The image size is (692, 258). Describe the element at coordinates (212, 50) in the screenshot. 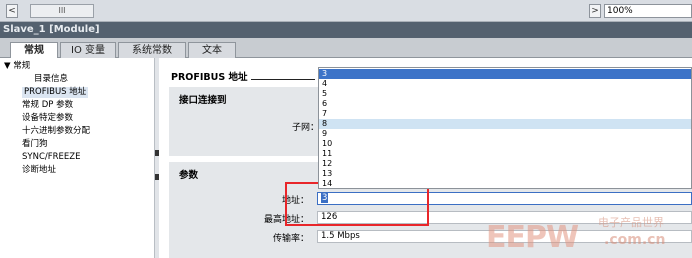

I see `tab-texts: 文本` at that location.